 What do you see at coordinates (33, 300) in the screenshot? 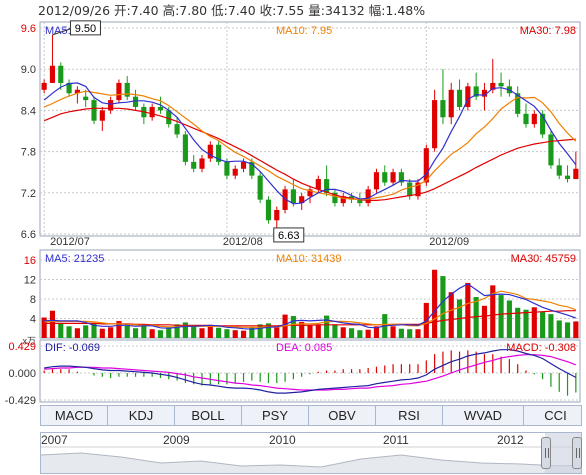
I see `volume-y-tick: 8` at bounding box center [33, 300].